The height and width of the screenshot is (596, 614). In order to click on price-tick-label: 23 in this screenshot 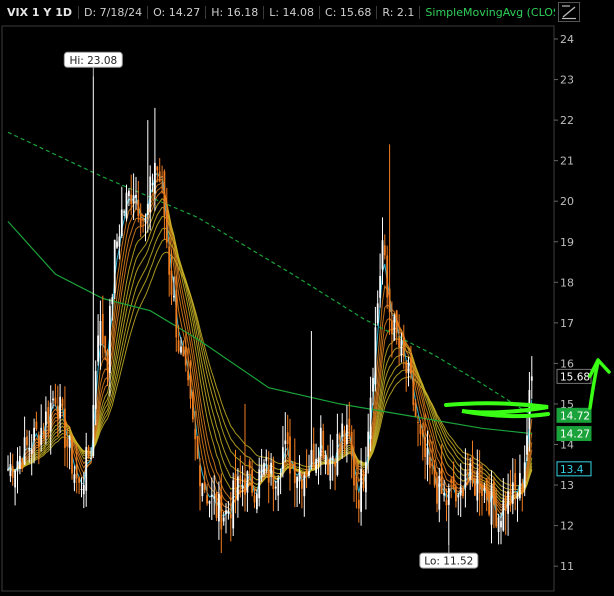, I will do `click(567, 80)`.